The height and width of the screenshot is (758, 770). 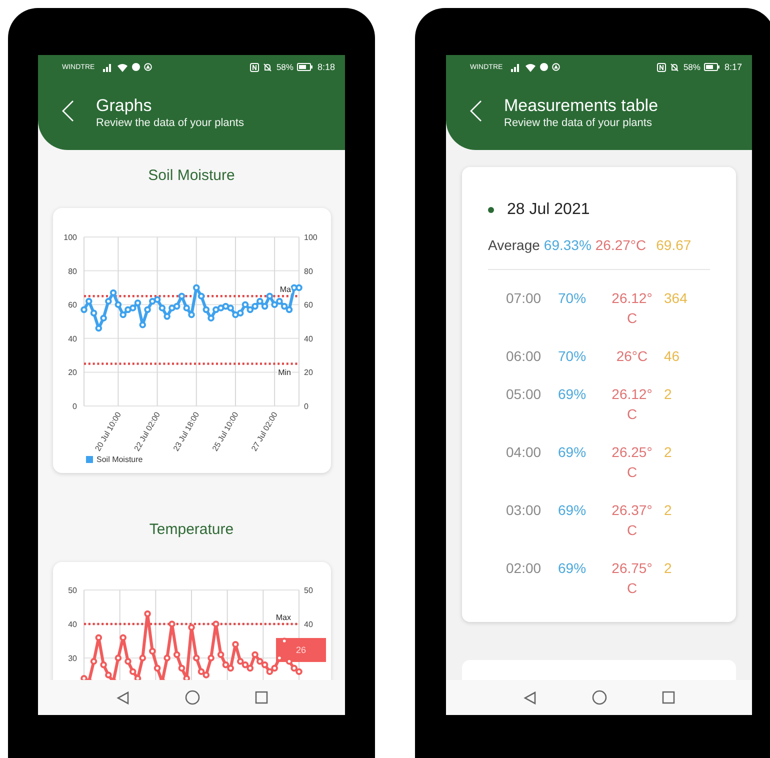 What do you see at coordinates (620, 245) in the screenshot?
I see `average-temperature: 26.27°C` at bounding box center [620, 245].